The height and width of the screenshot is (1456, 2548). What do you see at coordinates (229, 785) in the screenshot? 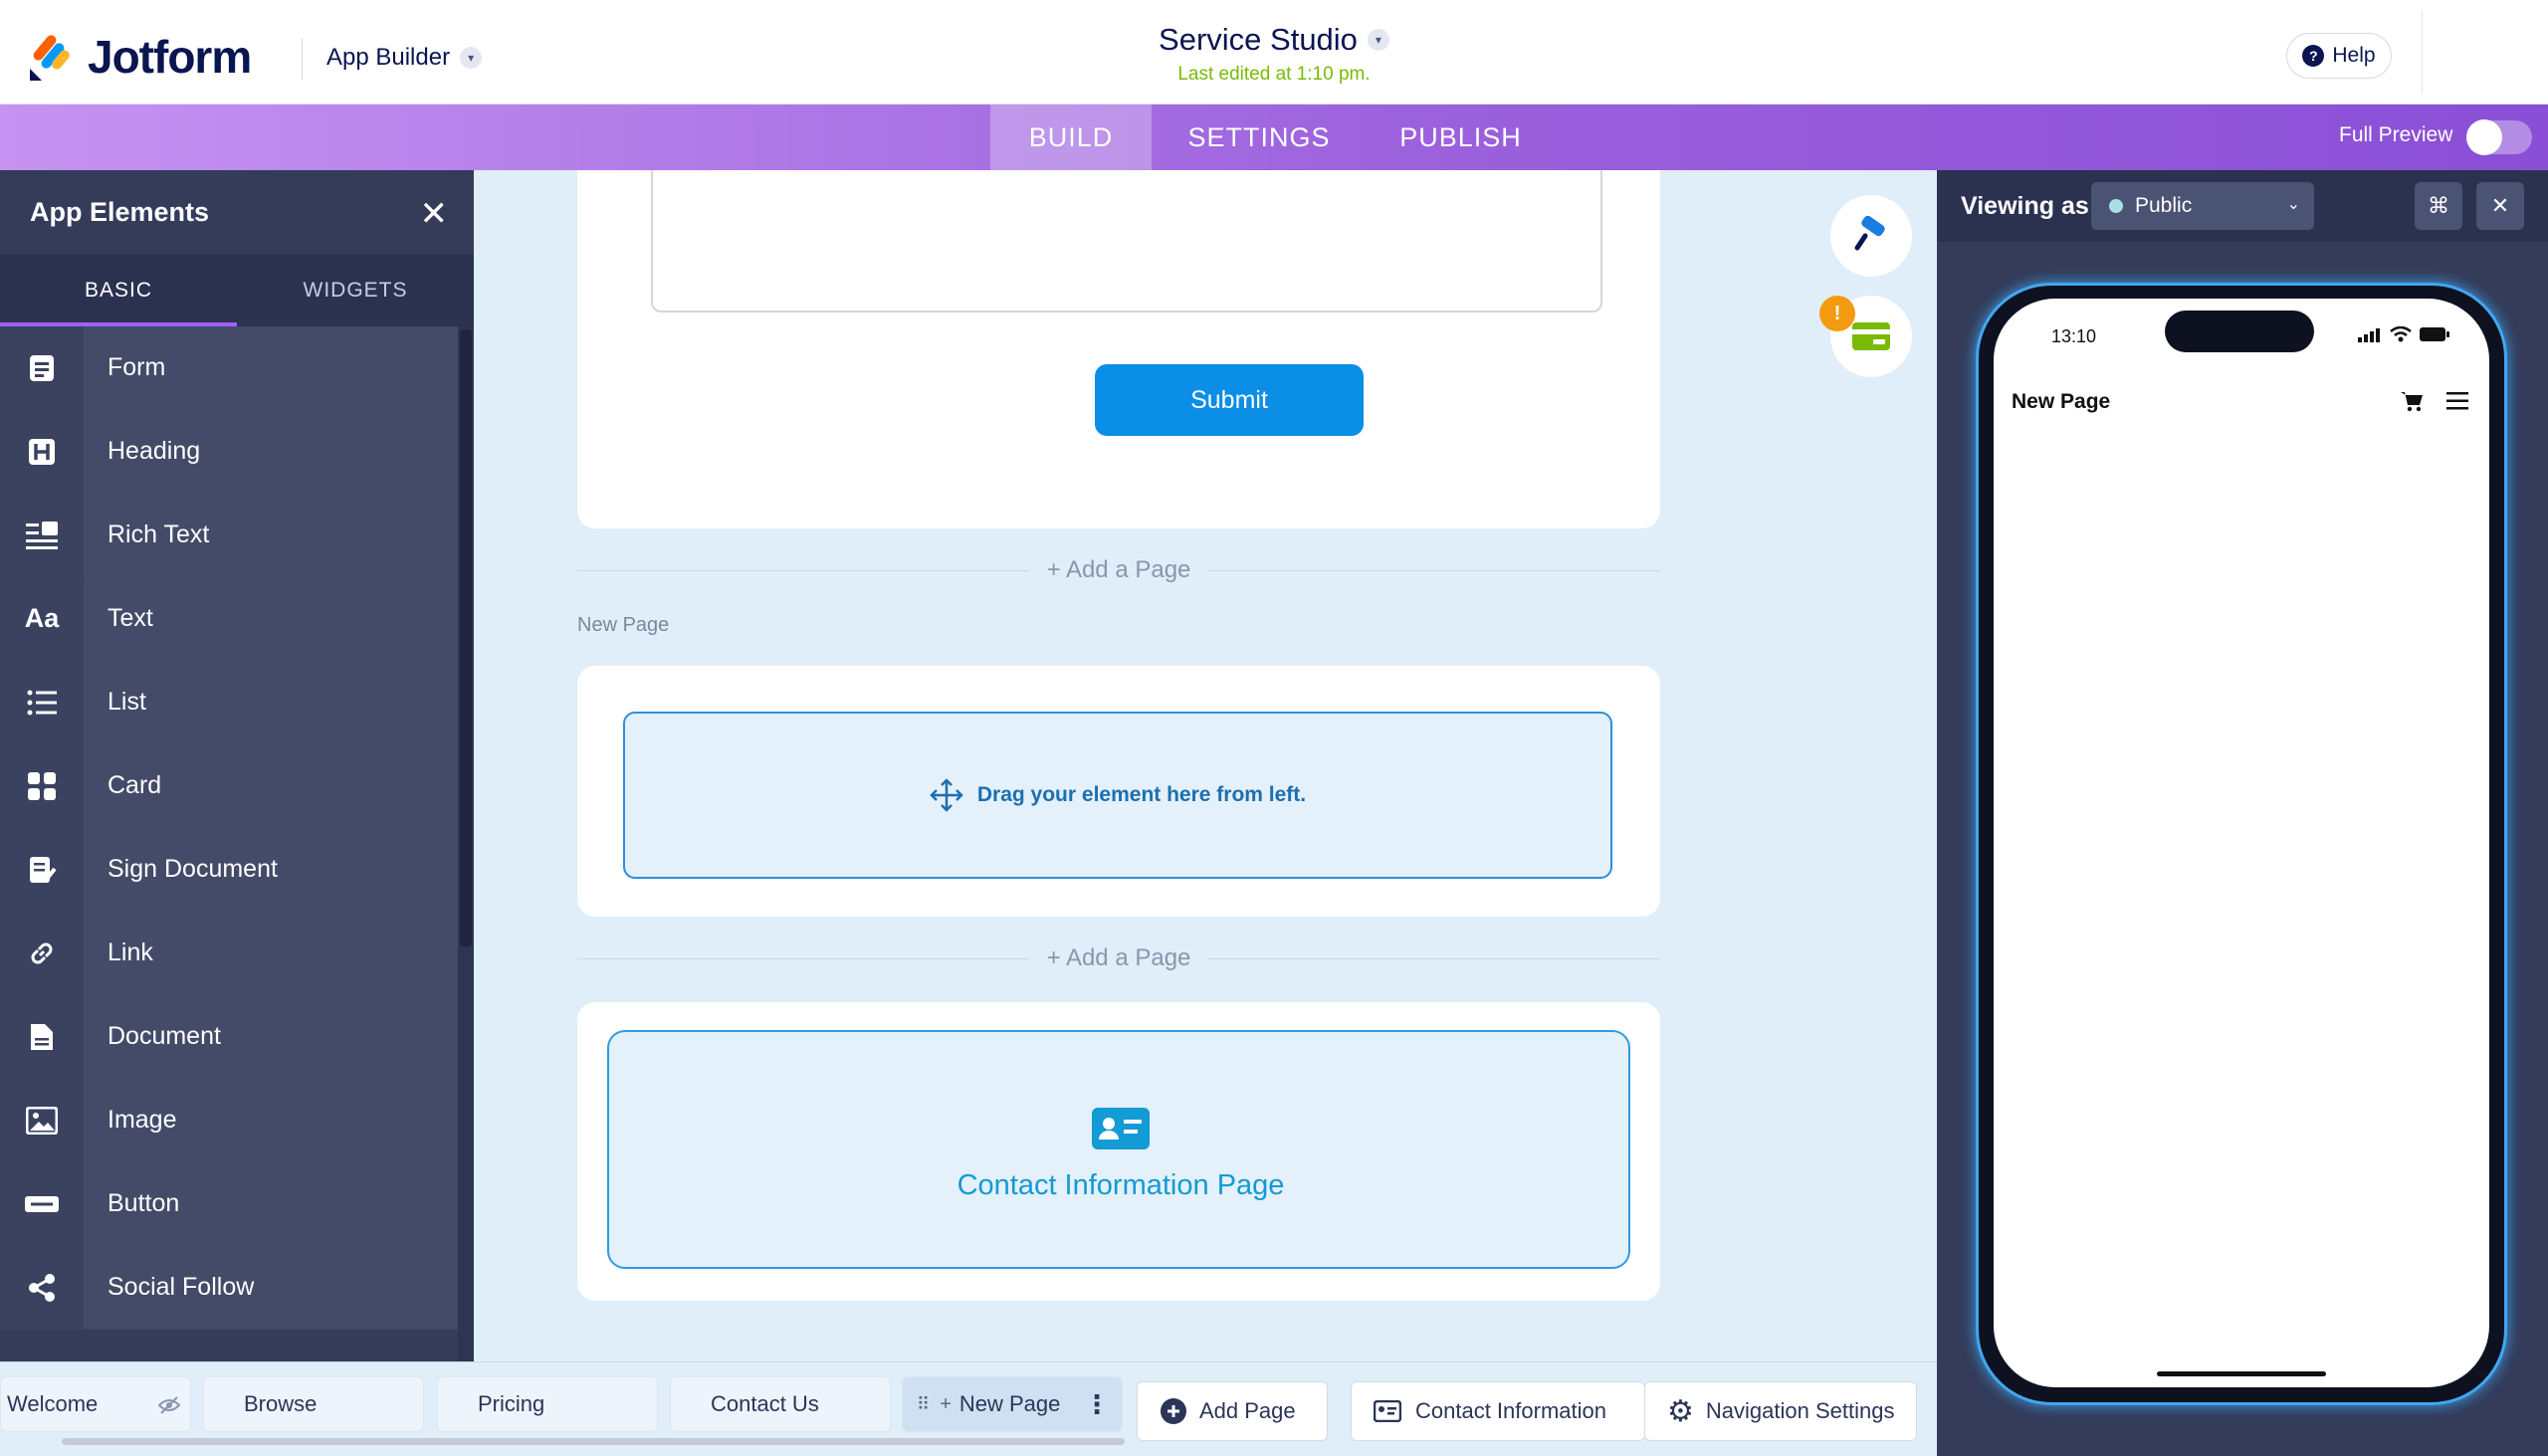
I see `element-card: Card` at bounding box center [229, 785].